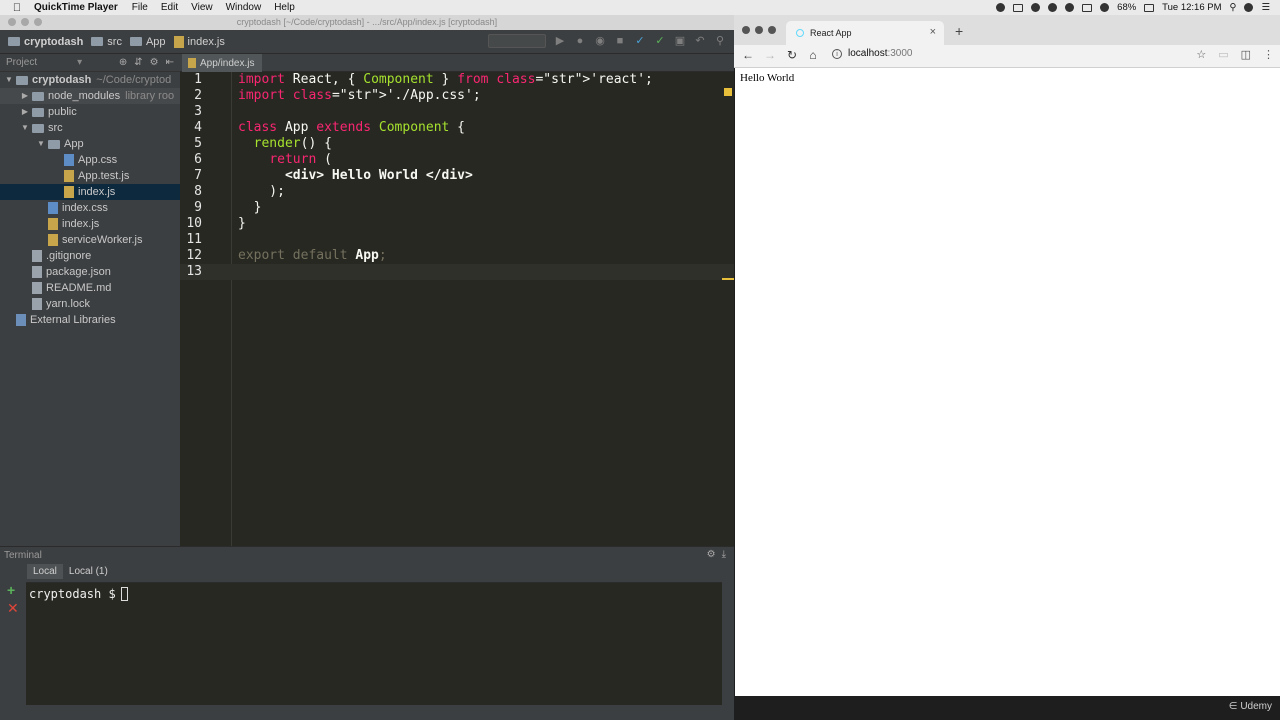  What do you see at coordinates (1018, 7) in the screenshot?
I see `screen-icon` at bounding box center [1018, 7].